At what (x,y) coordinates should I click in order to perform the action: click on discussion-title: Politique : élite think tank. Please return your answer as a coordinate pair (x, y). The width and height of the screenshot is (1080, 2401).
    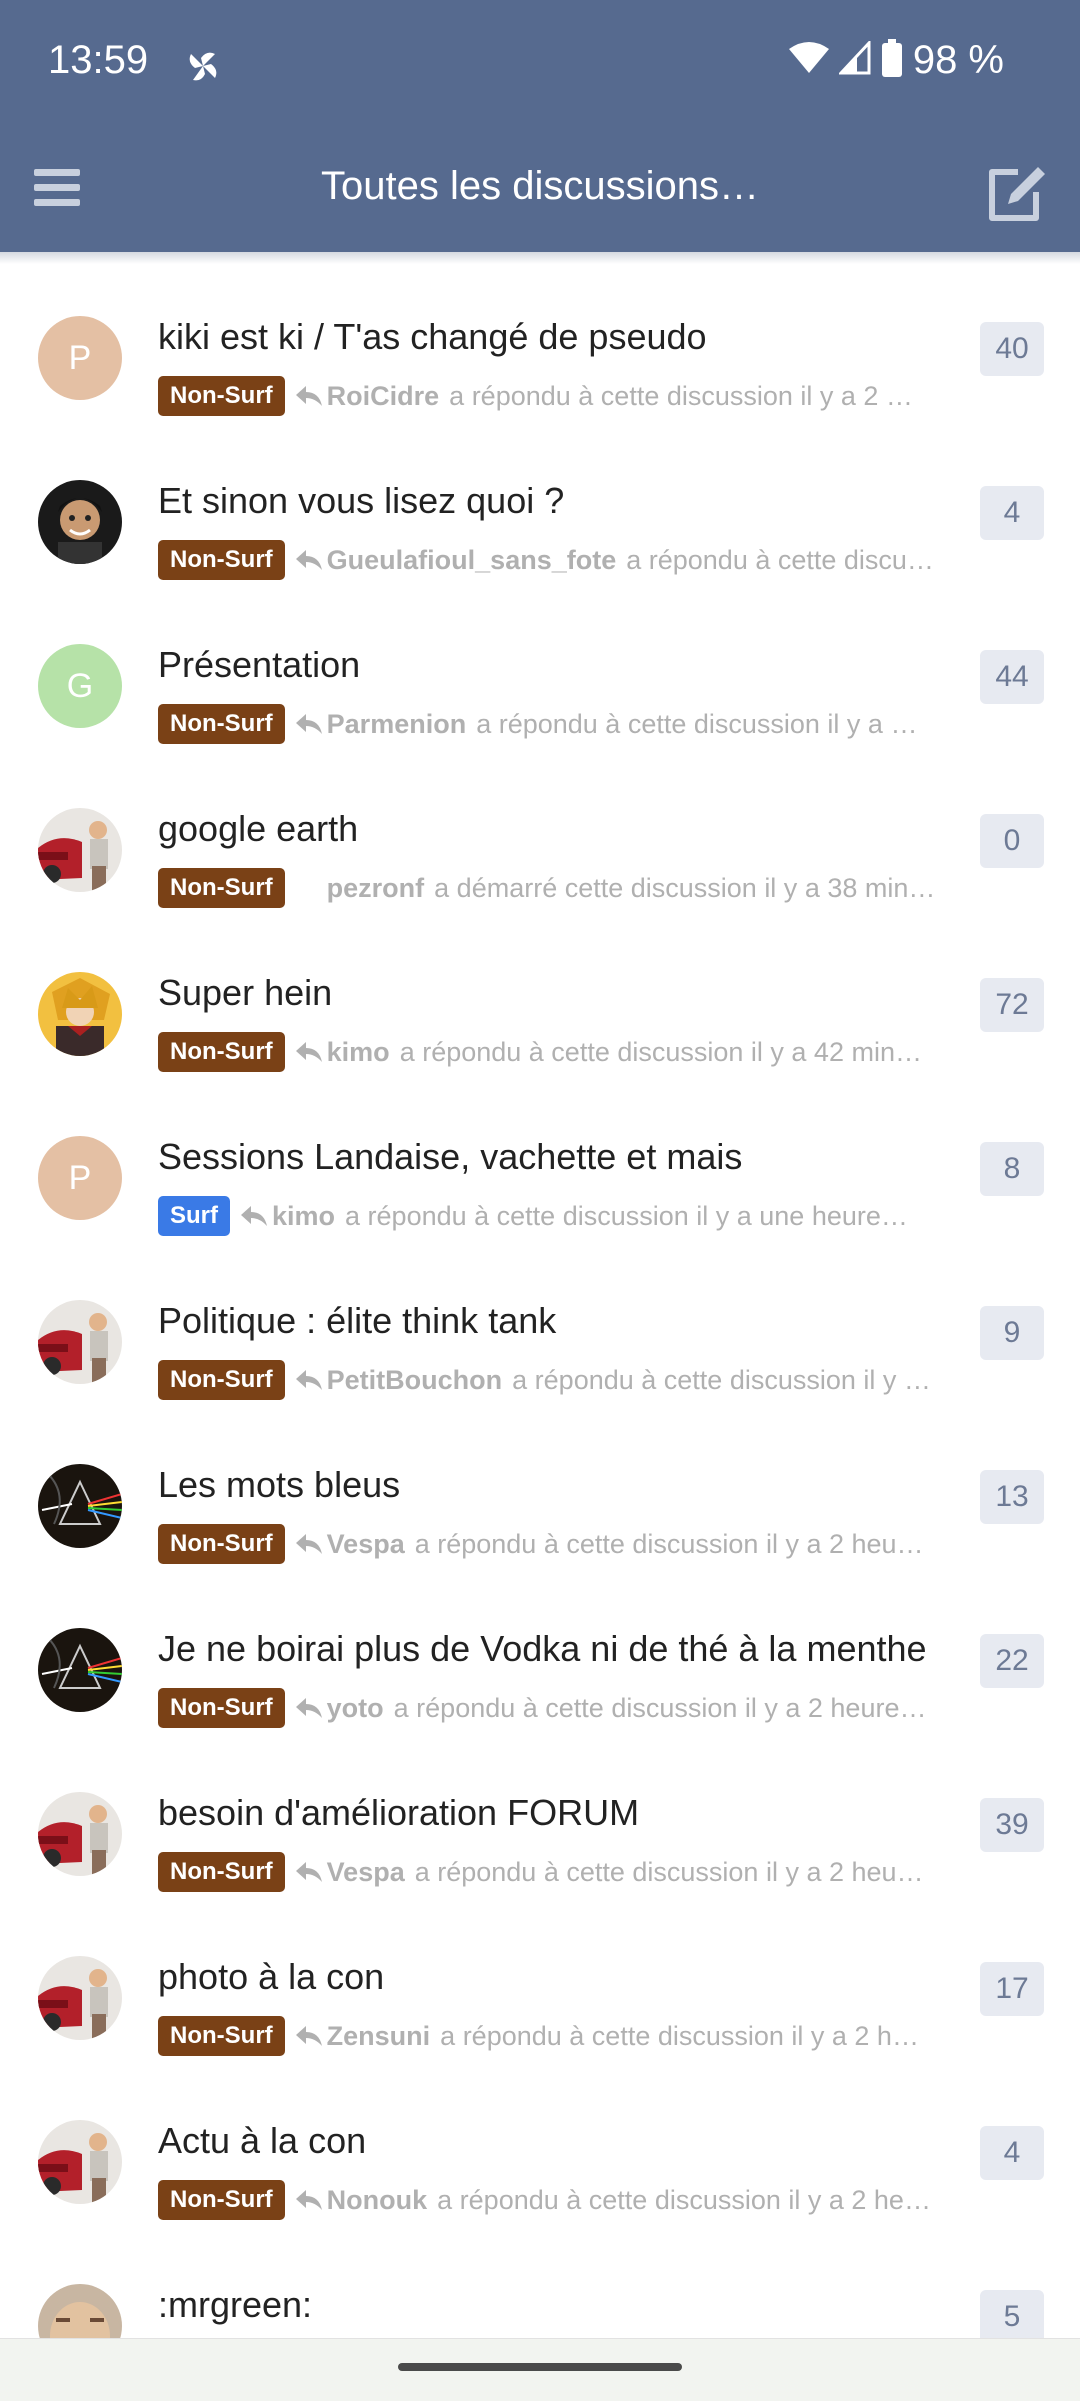
    Looking at the image, I should click on (357, 1321).